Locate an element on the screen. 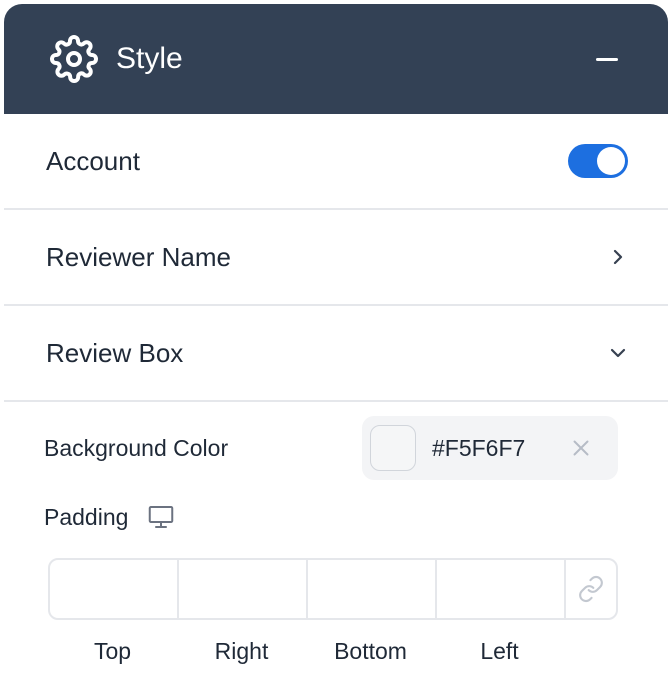 This screenshot has height=700, width=670. padding-top-input is located at coordinates (114, 589).